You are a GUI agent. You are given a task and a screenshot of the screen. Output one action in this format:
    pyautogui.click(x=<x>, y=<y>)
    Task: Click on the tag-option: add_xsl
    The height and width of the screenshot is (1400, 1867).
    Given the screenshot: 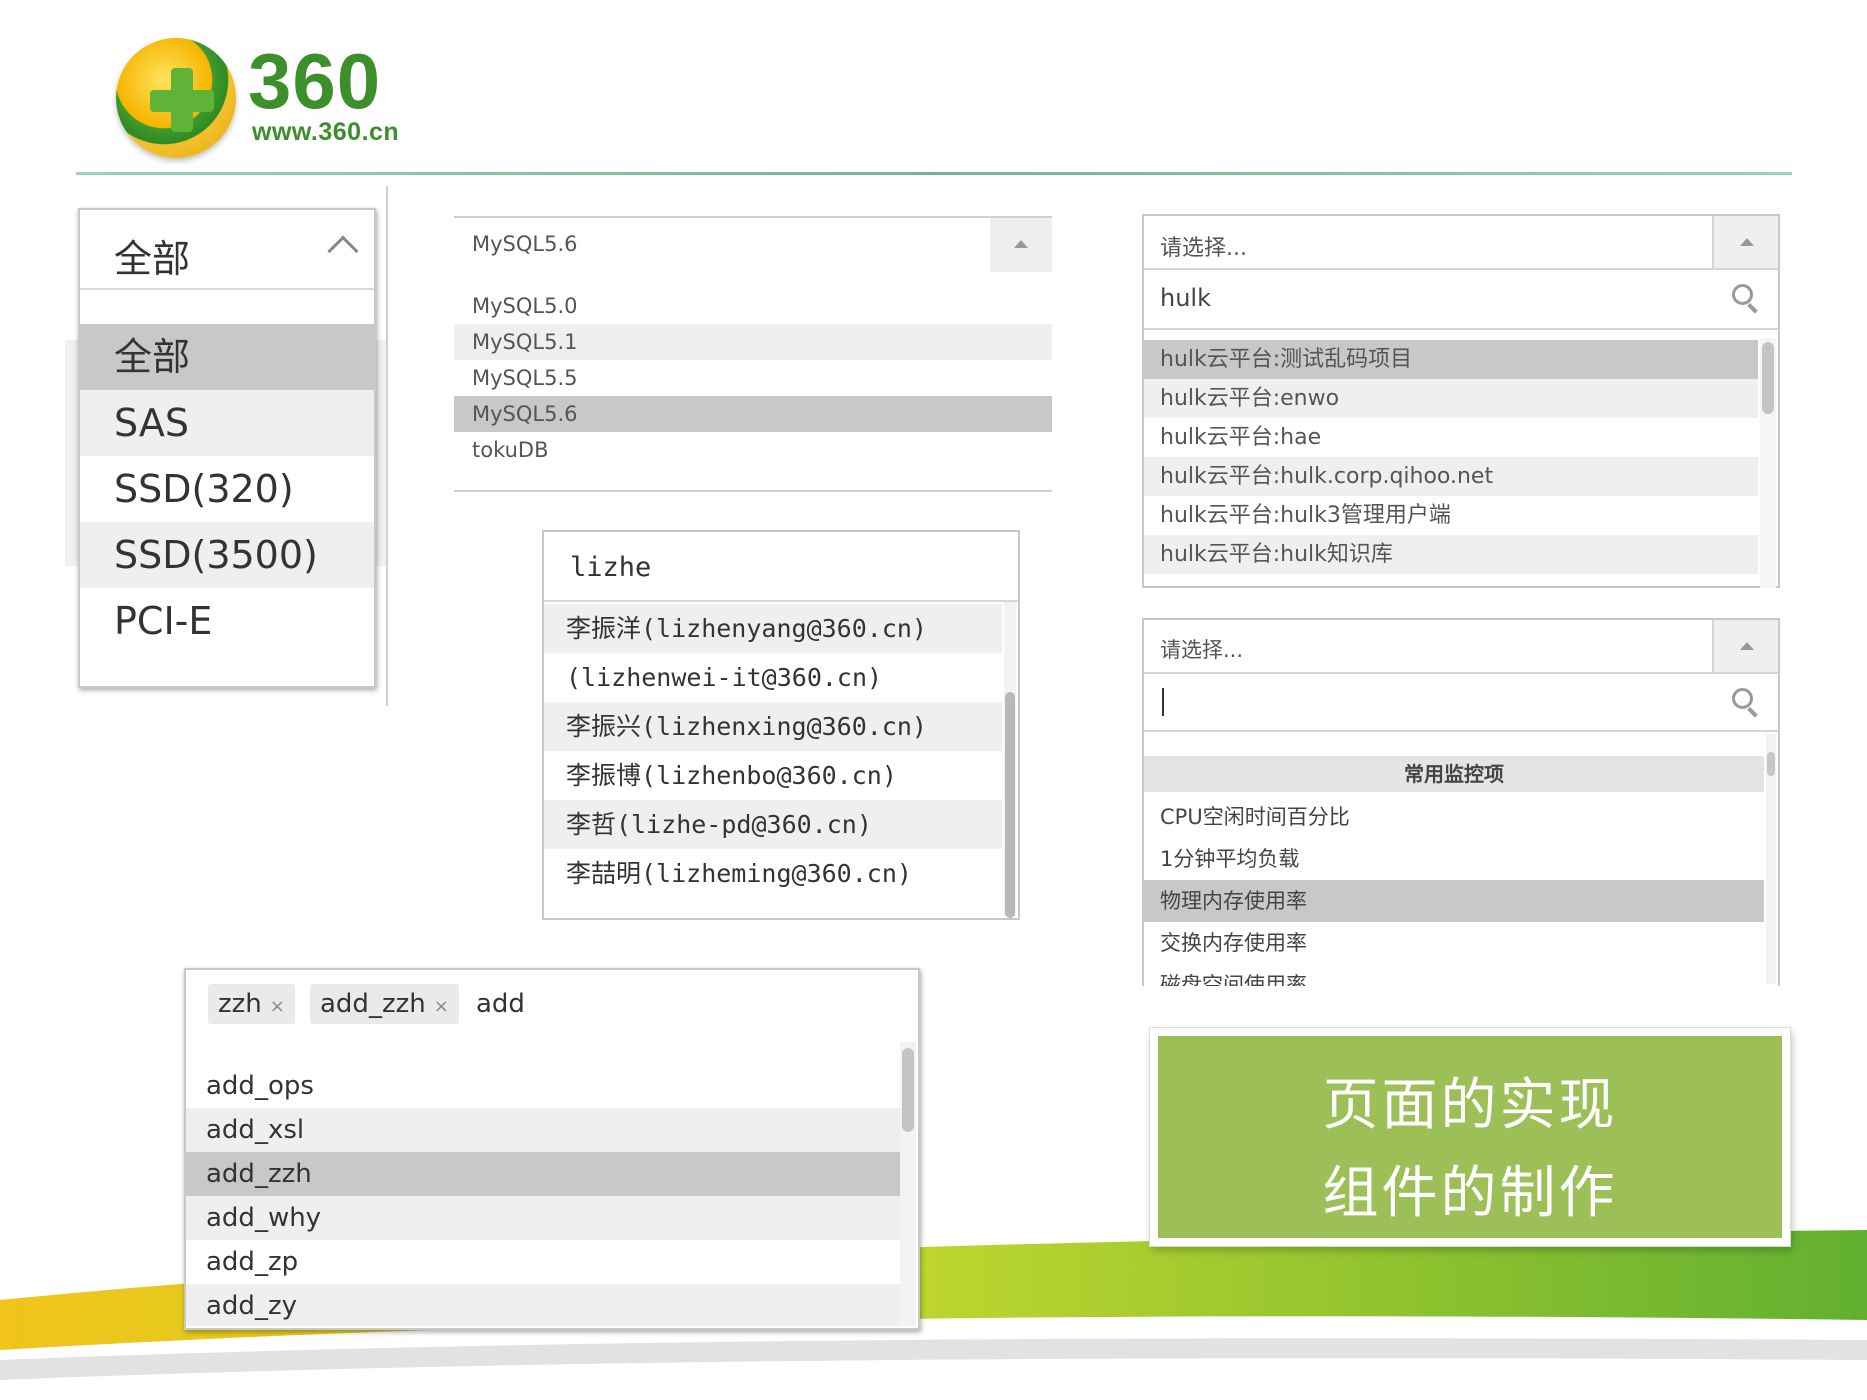 What is the action you would take?
    pyautogui.click(x=543, y=1130)
    